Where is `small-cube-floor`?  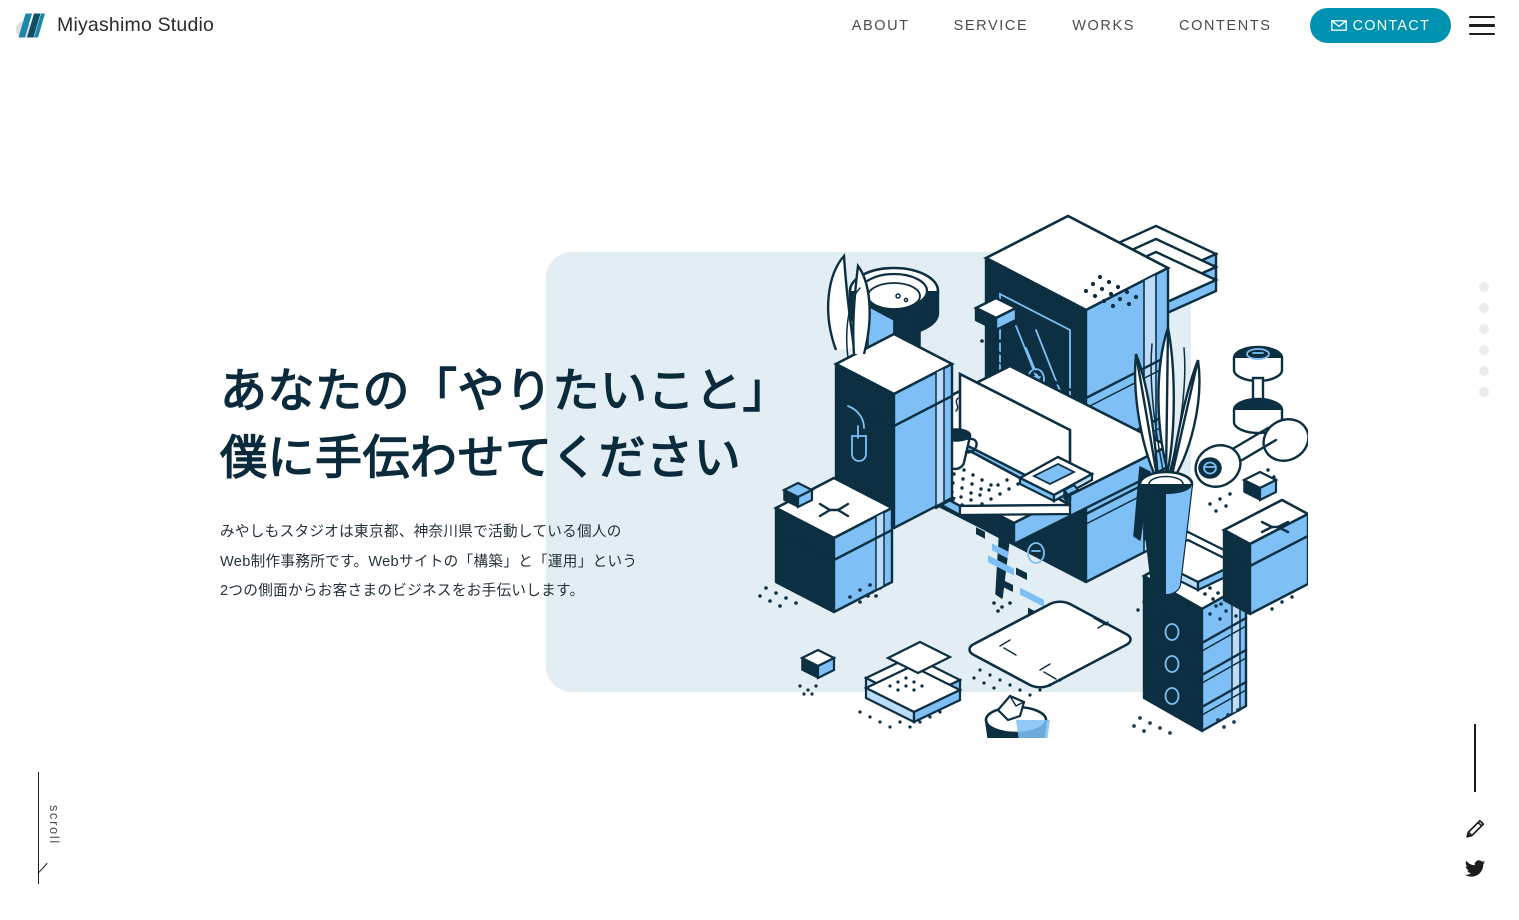
small-cube-floor is located at coordinates (817, 672).